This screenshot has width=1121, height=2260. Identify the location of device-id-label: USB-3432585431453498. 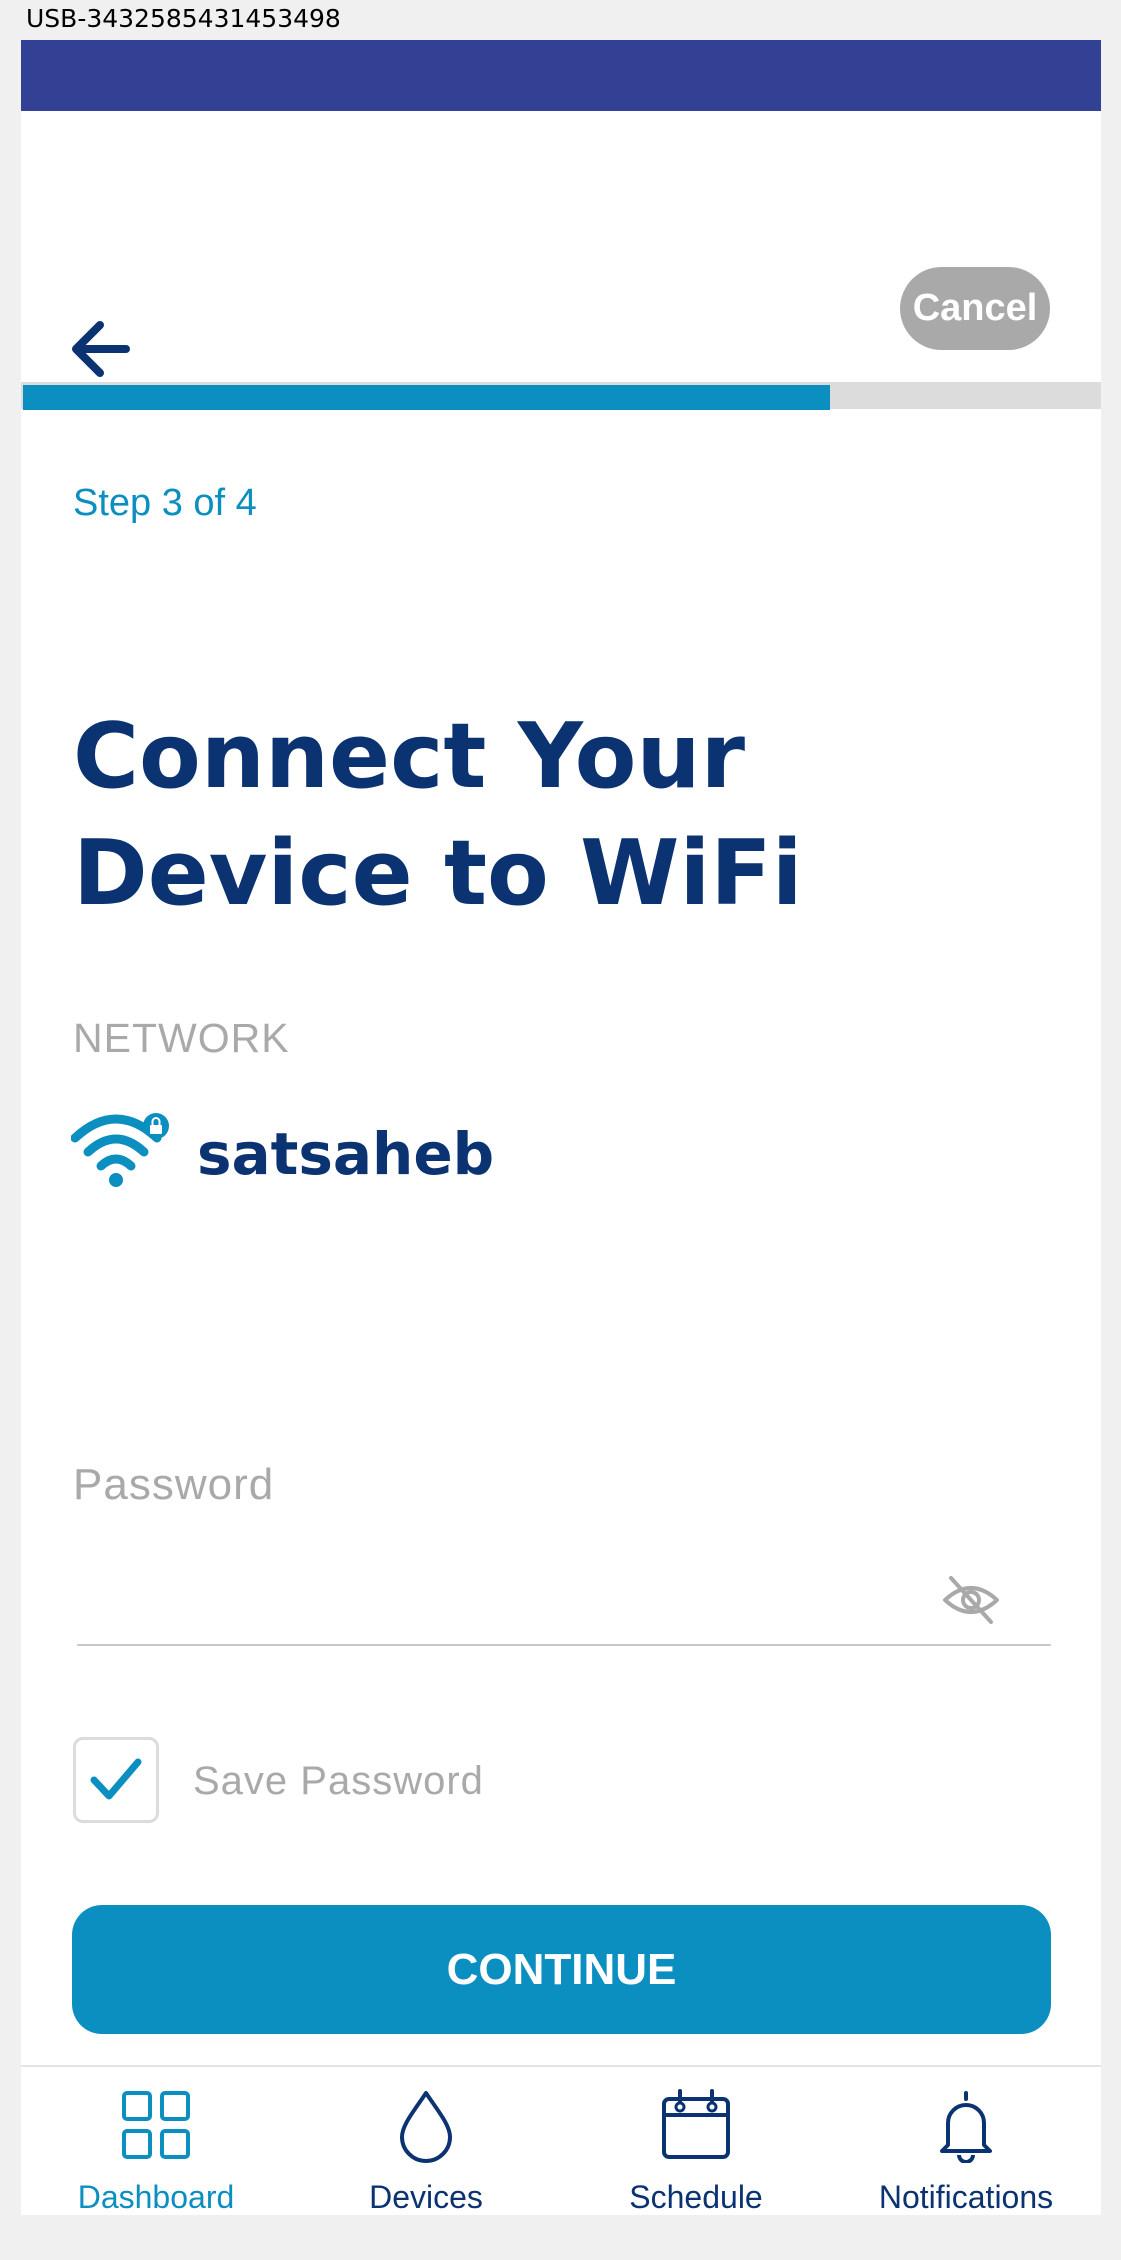
(183, 18).